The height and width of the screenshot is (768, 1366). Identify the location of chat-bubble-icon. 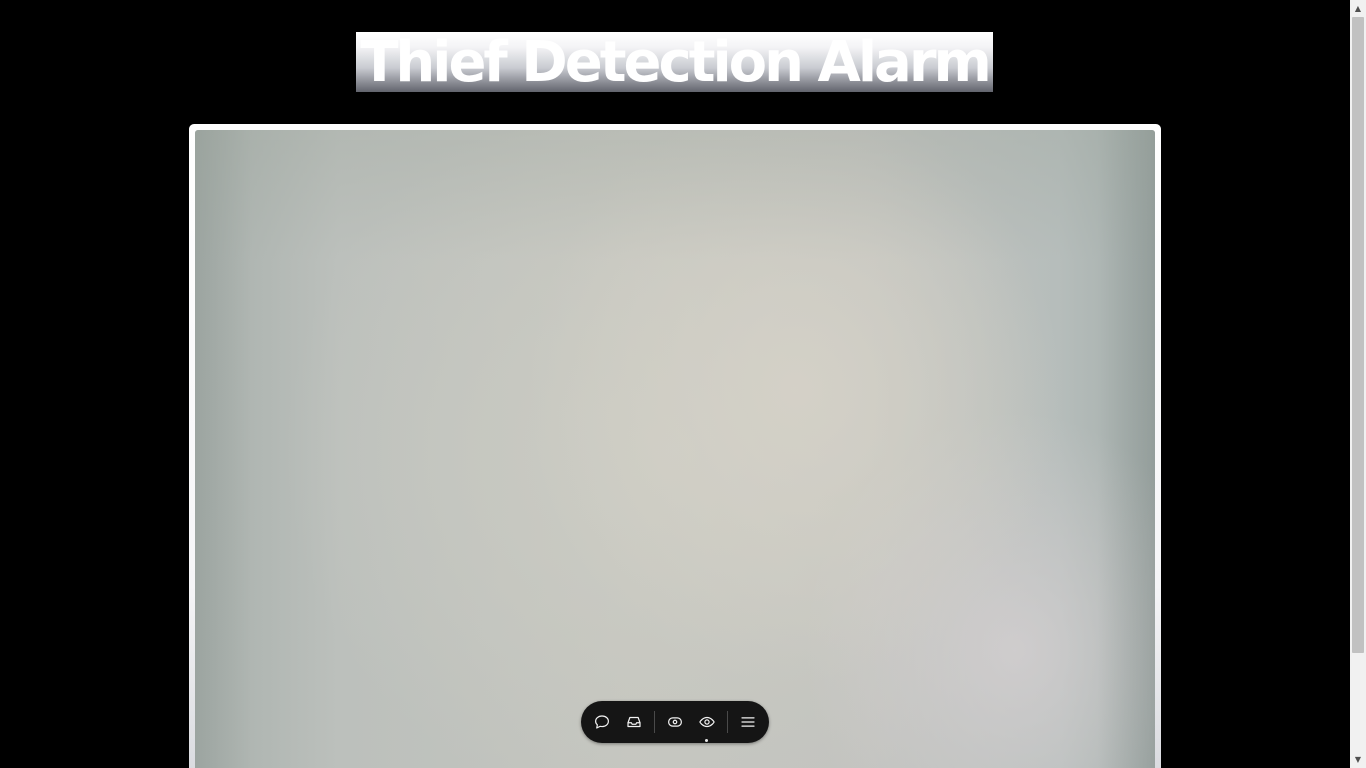
(602, 722).